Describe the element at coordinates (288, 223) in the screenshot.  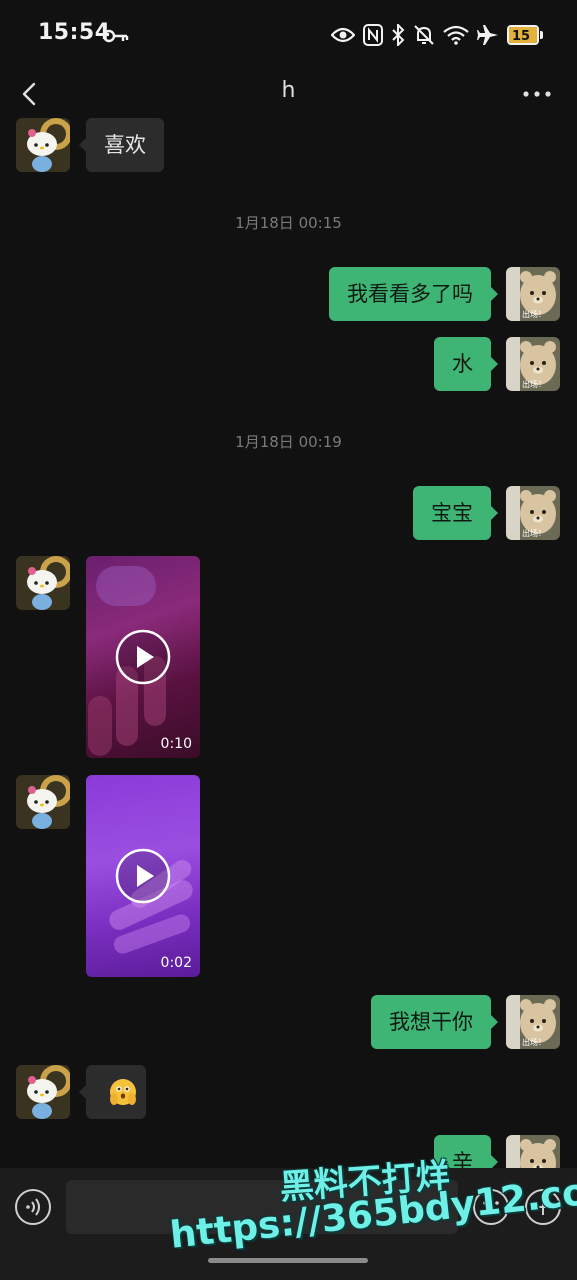
I see `message-timestamp: 1月18日 00:15` at that location.